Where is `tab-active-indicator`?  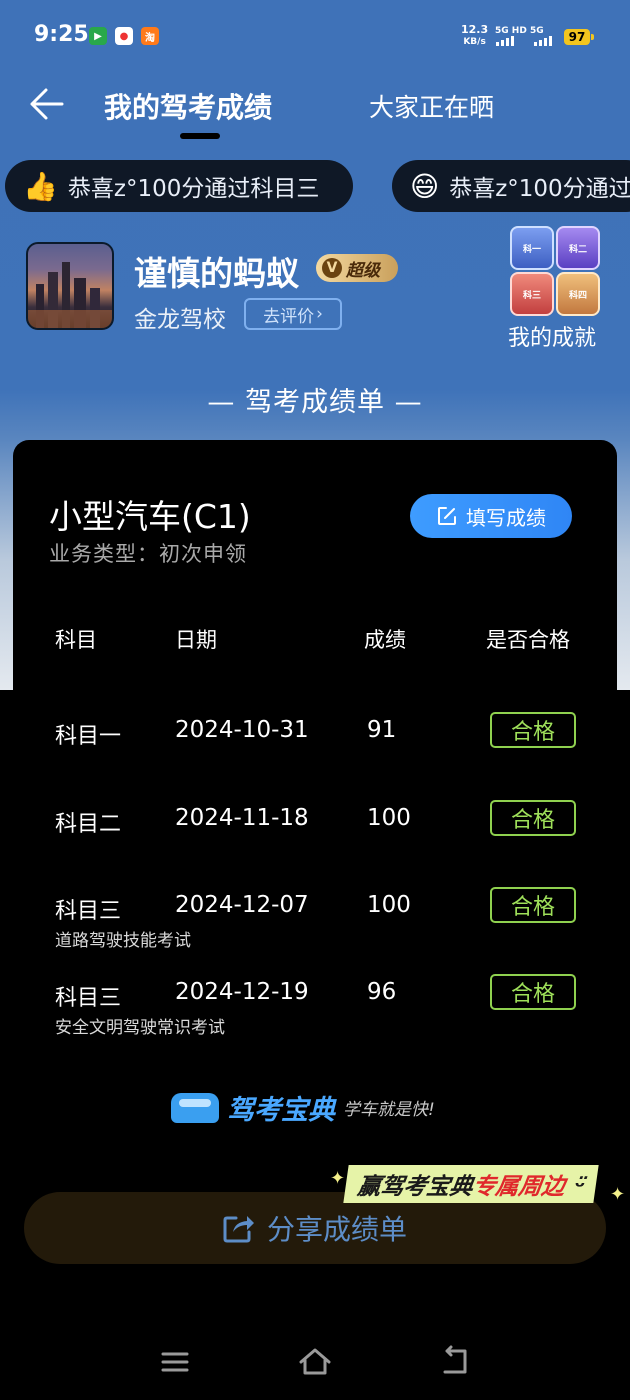
tab-active-indicator is located at coordinates (200, 136).